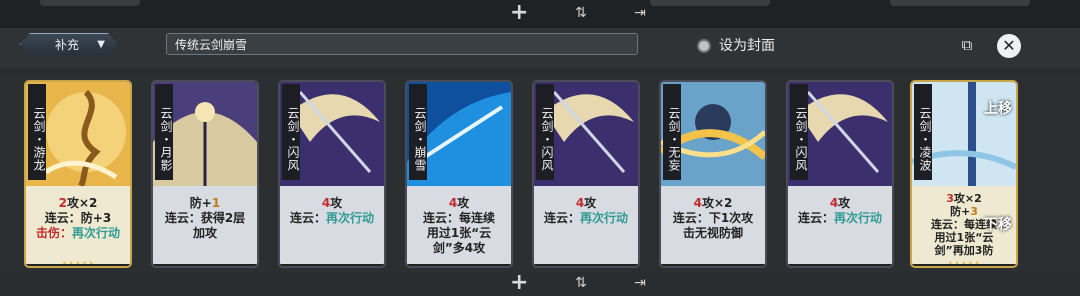 This screenshot has height=296, width=1080. I want to click on card-description: 2攻×2 连云：防+3 击伤：再次行动, so click(78, 225).